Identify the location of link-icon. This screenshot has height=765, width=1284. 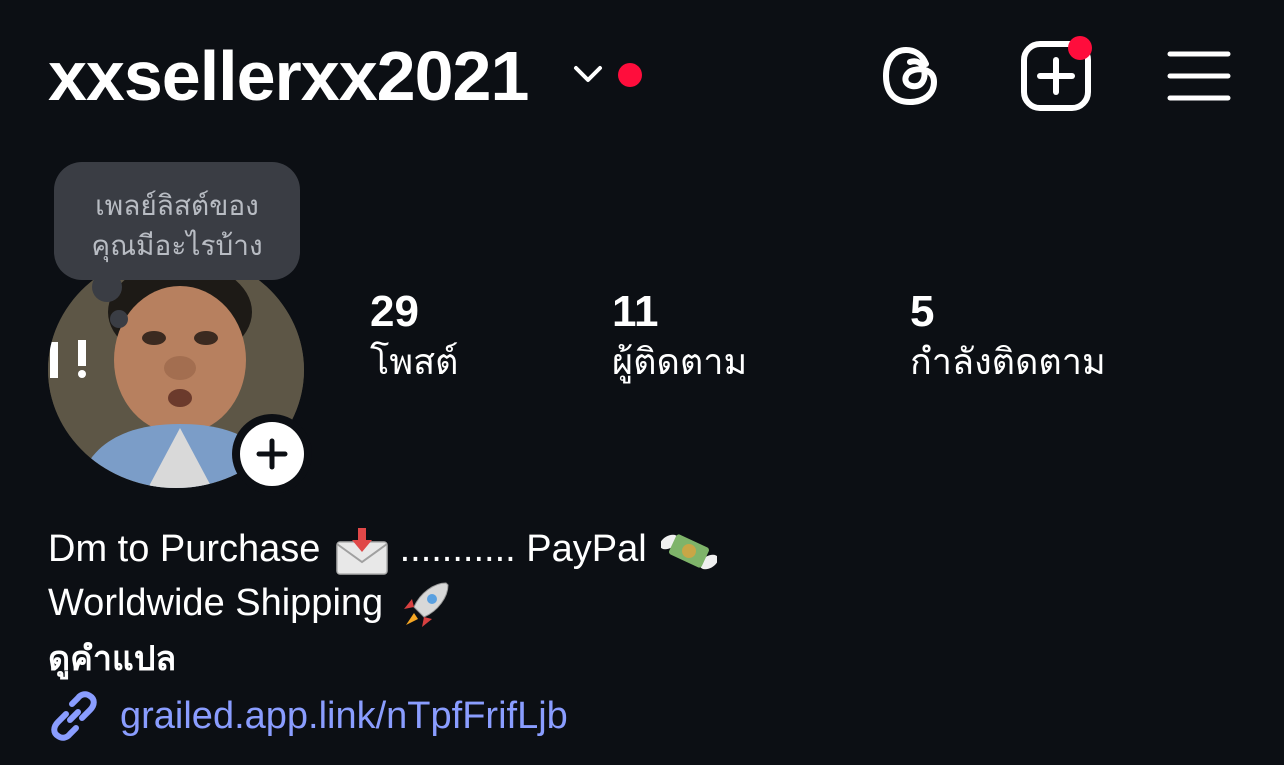
(74, 716).